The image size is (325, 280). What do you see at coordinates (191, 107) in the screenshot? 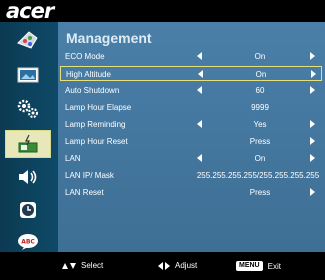
I see `menu-row: Lamp Hour Elapse 9999` at bounding box center [191, 107].